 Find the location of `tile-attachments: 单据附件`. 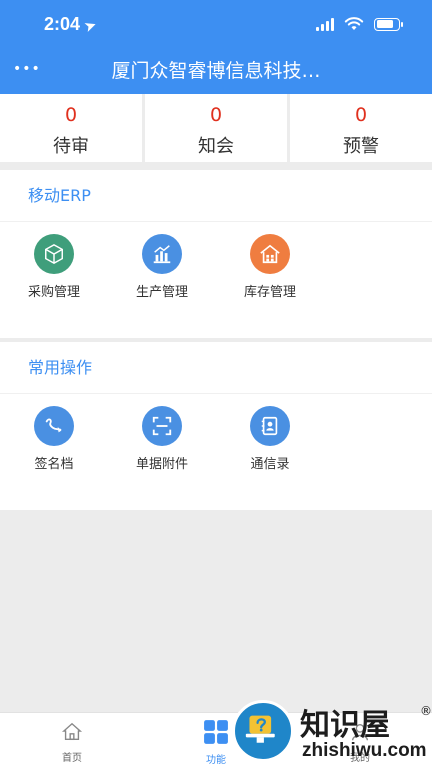

tile-attachments: 单据附件 is located at coordinates (162, 439).